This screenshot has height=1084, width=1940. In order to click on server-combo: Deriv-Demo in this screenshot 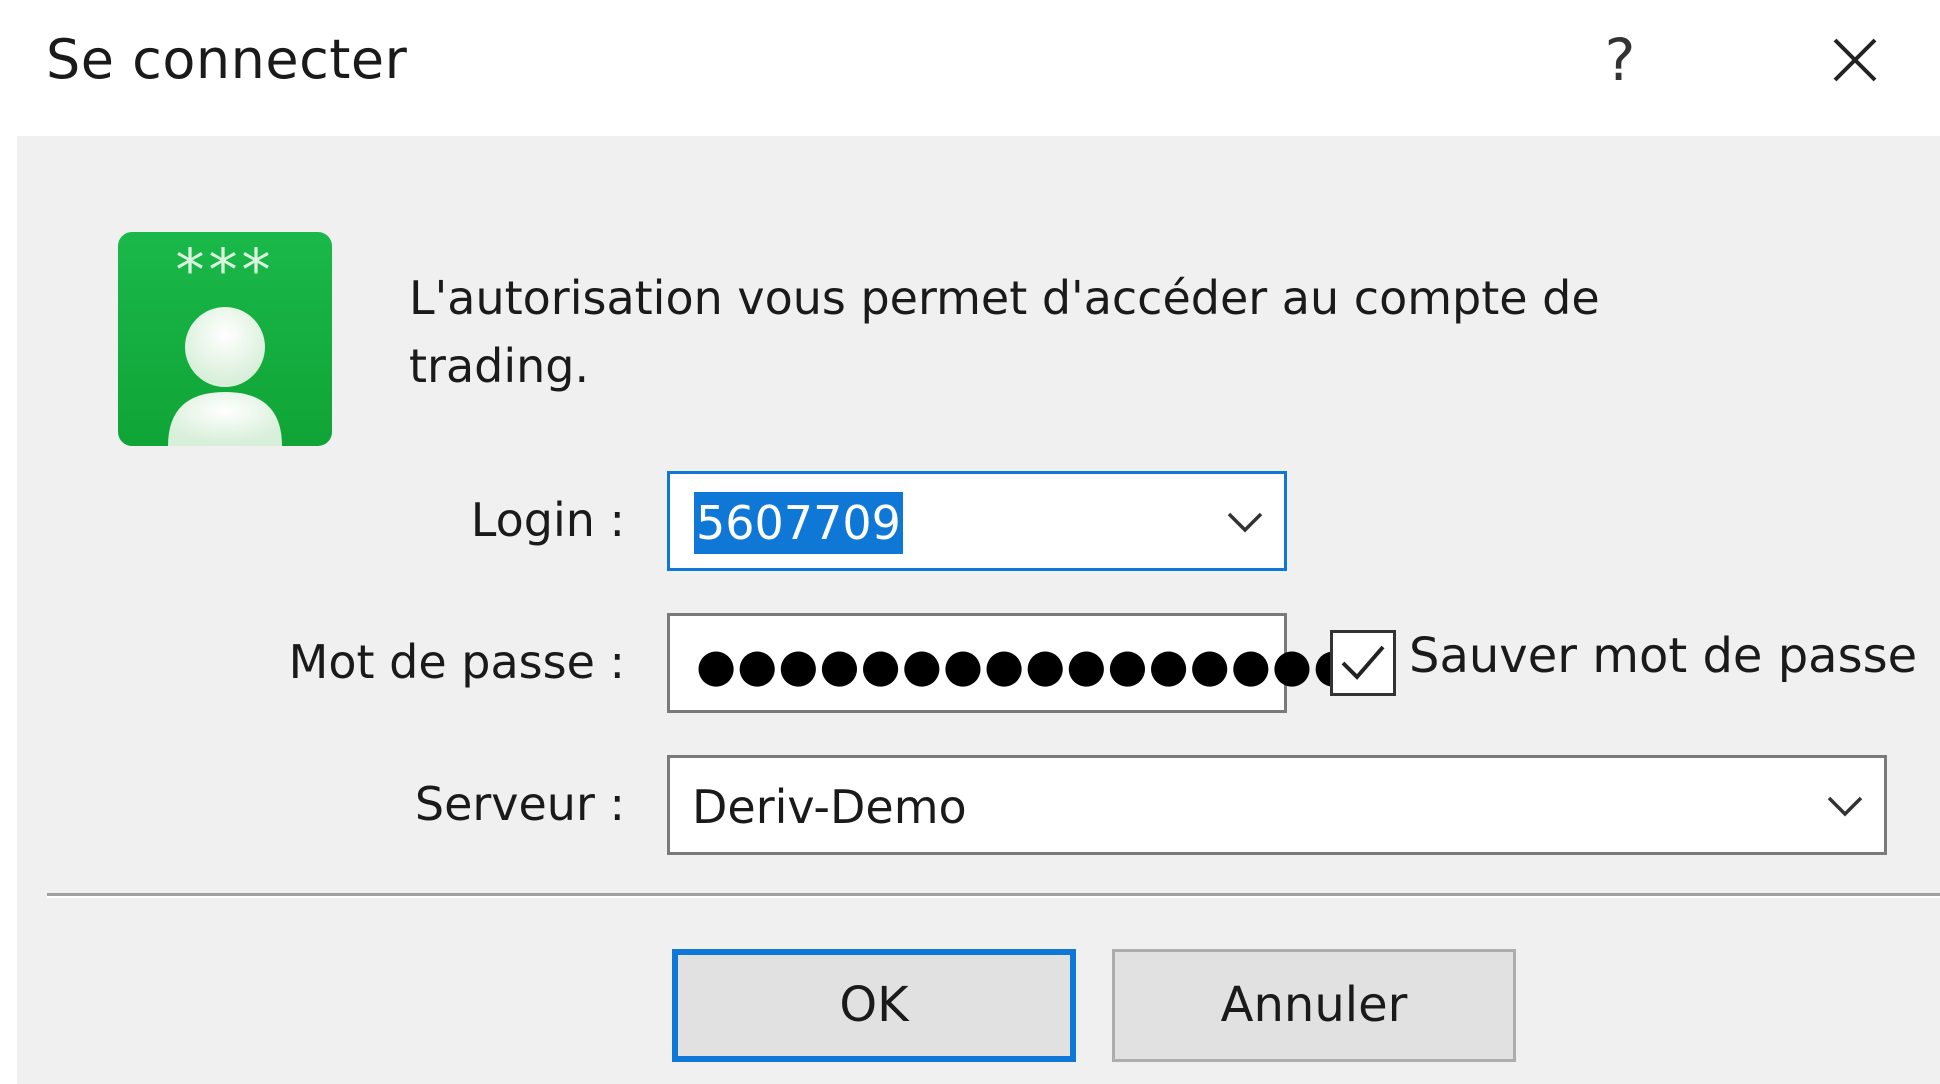, I will do `click(1277, 805)`.